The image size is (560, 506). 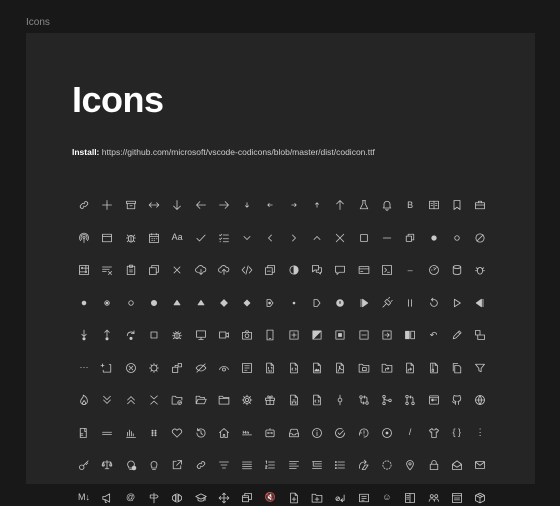 I want to click on debug-breakpoint-function-icon, so click(x=294, y=303).